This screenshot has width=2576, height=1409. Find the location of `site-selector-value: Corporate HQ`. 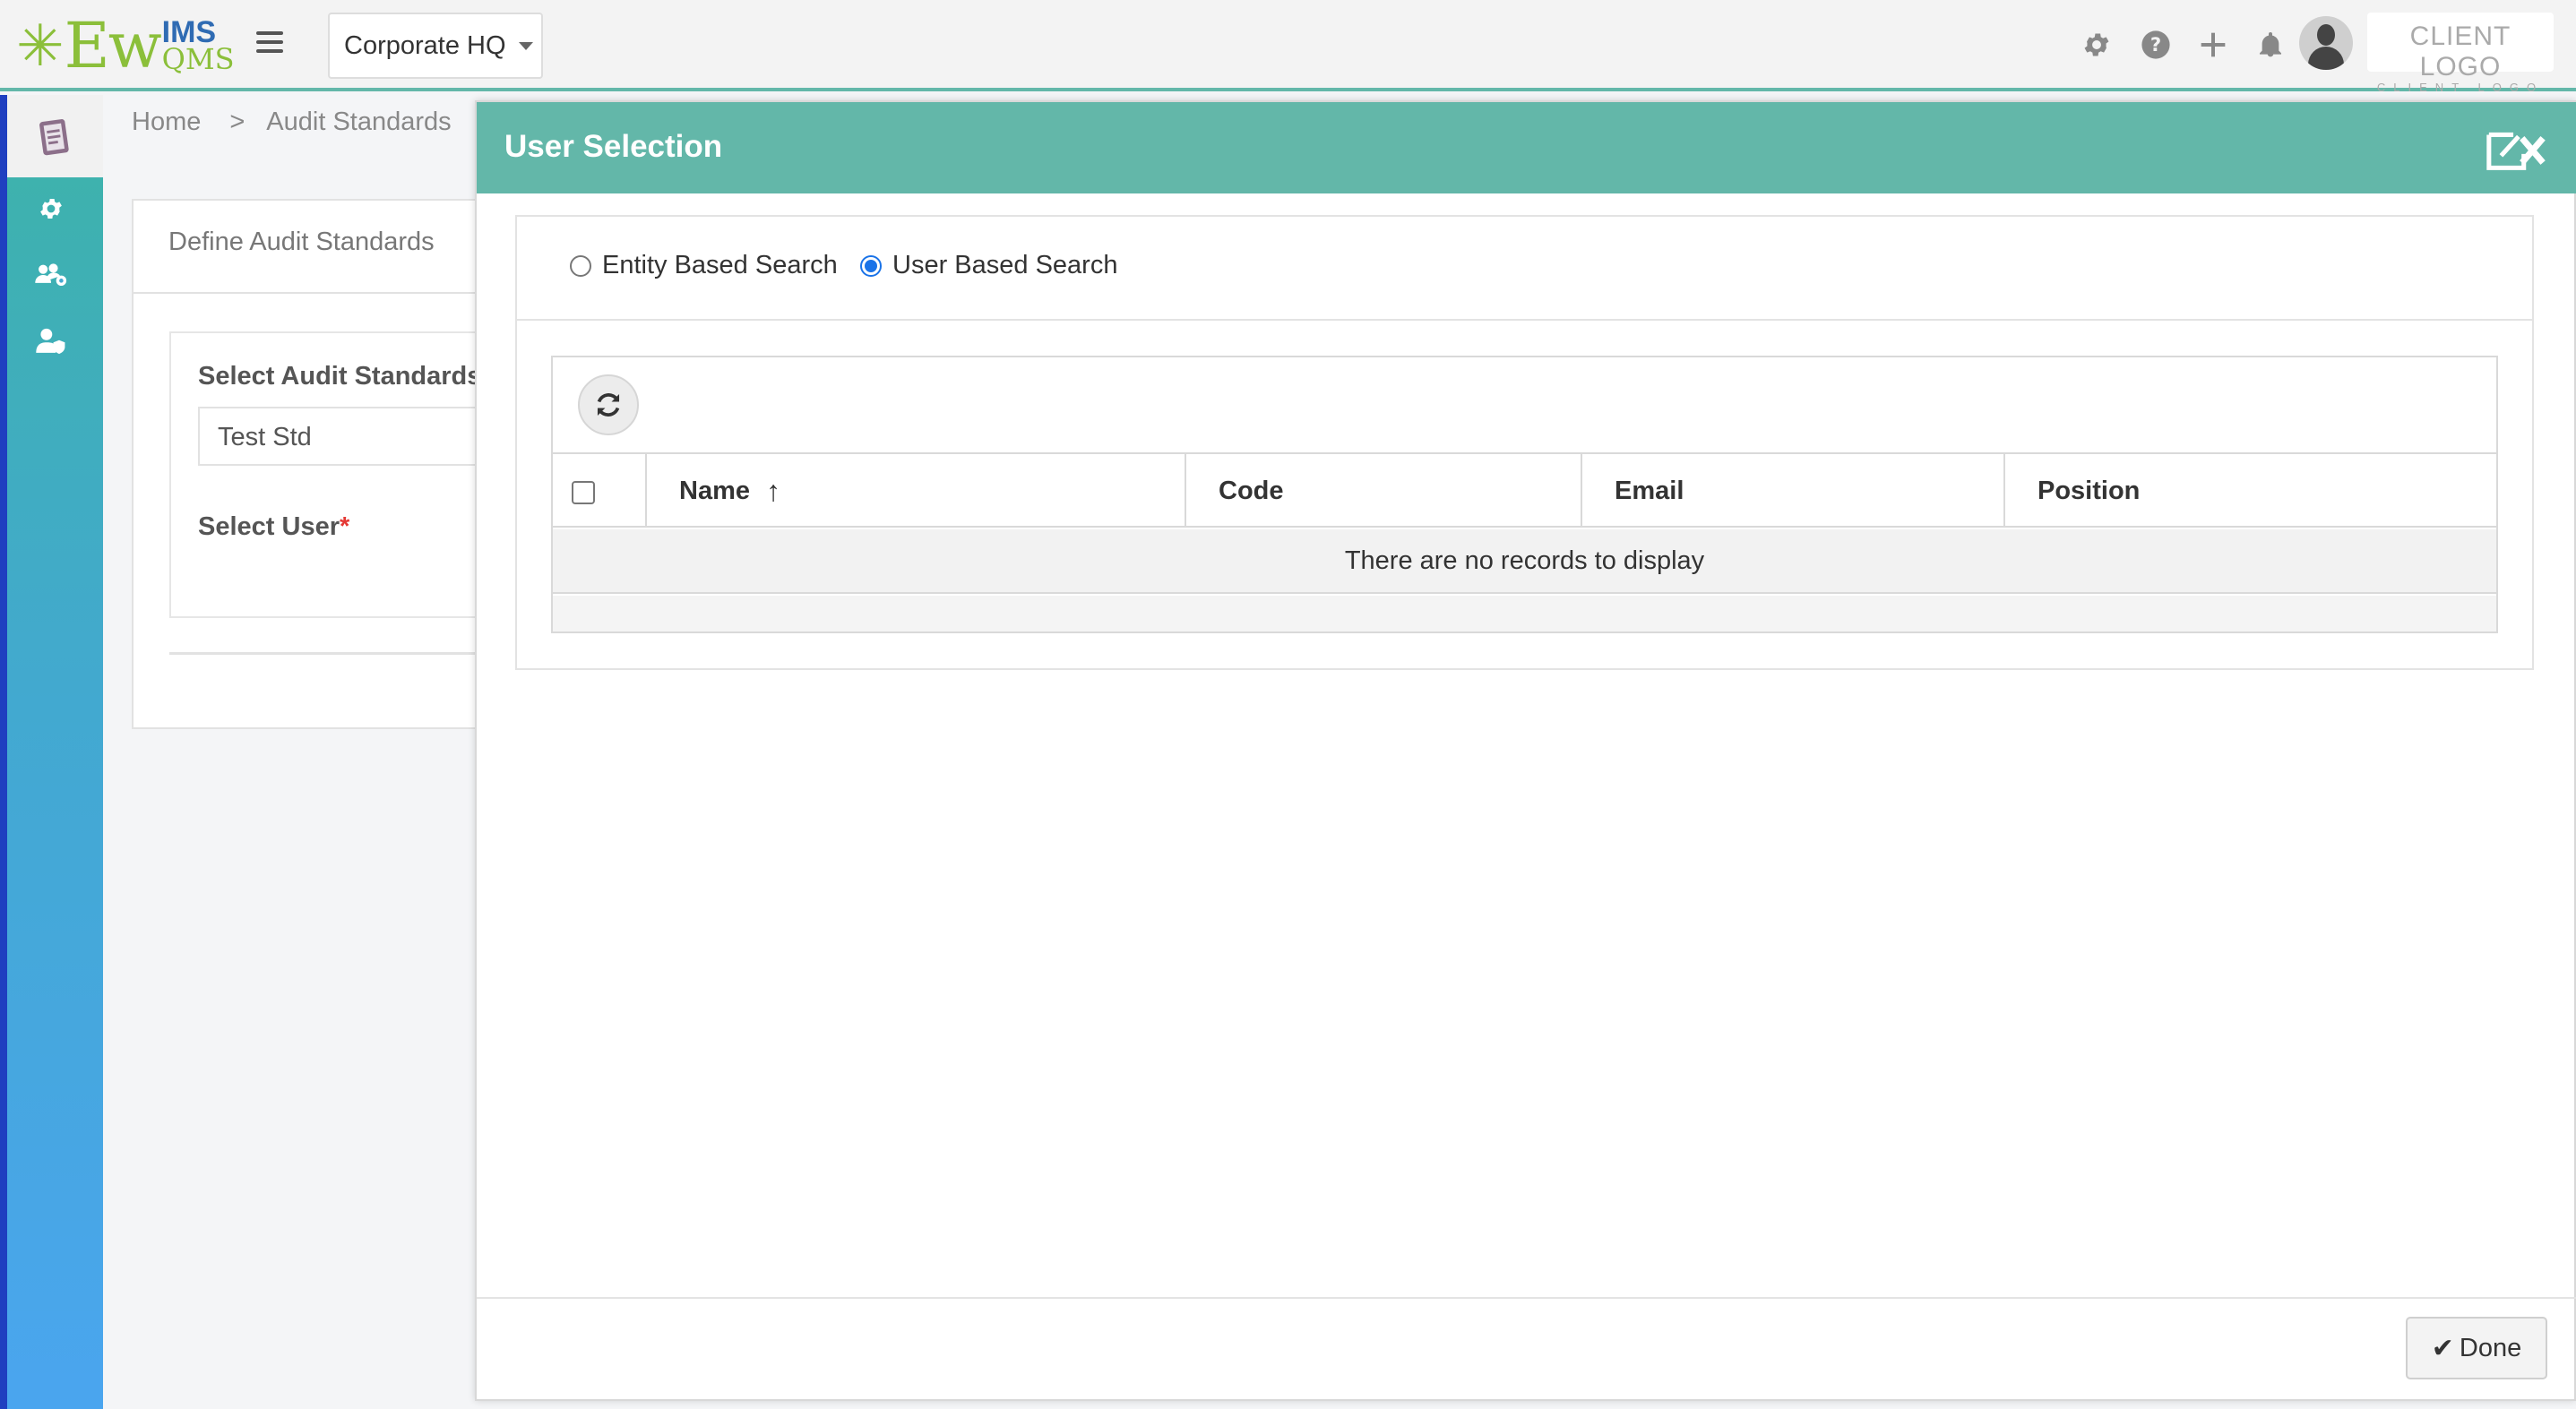

site-selector-value: Corporate HQ is located at coordinates (425, 45).